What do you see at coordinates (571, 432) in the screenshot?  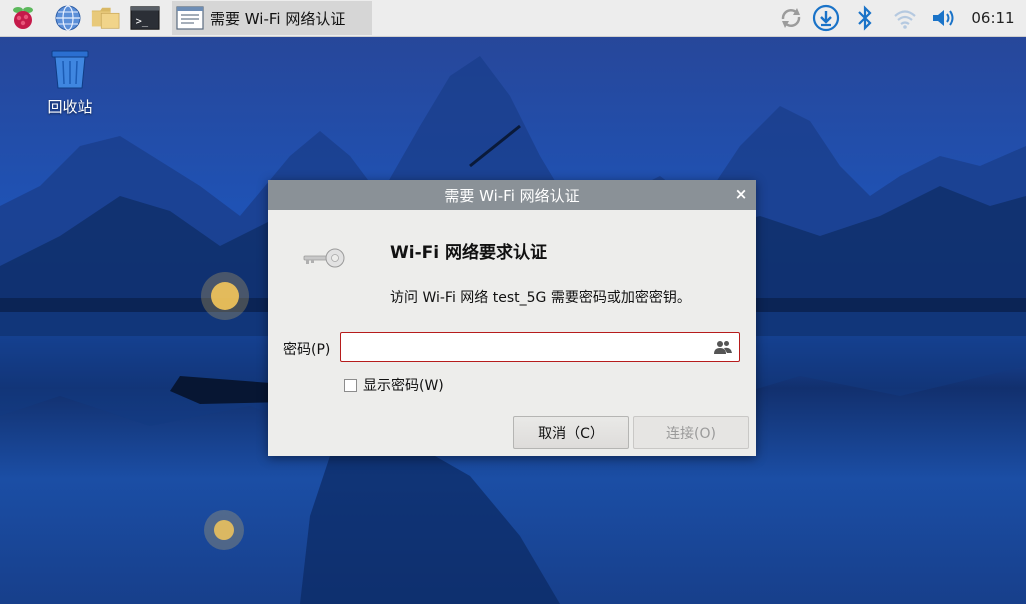 I see `cancel-button: 取消（C）` at bounding box center [571, 432].